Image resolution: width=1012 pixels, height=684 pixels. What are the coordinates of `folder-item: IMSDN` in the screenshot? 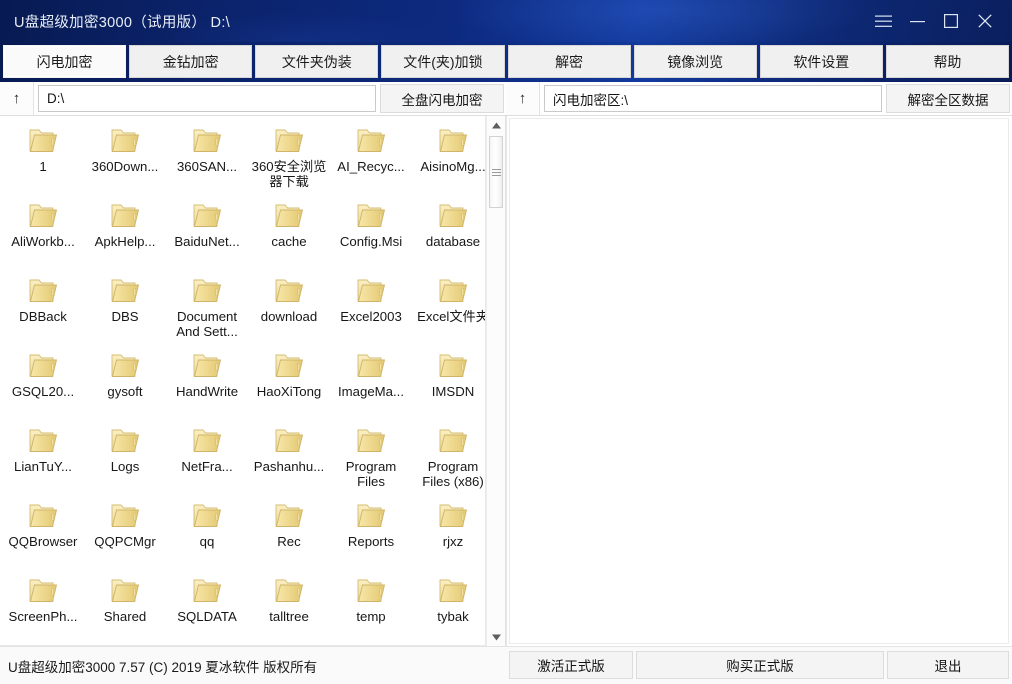 It's located at (448, 382).